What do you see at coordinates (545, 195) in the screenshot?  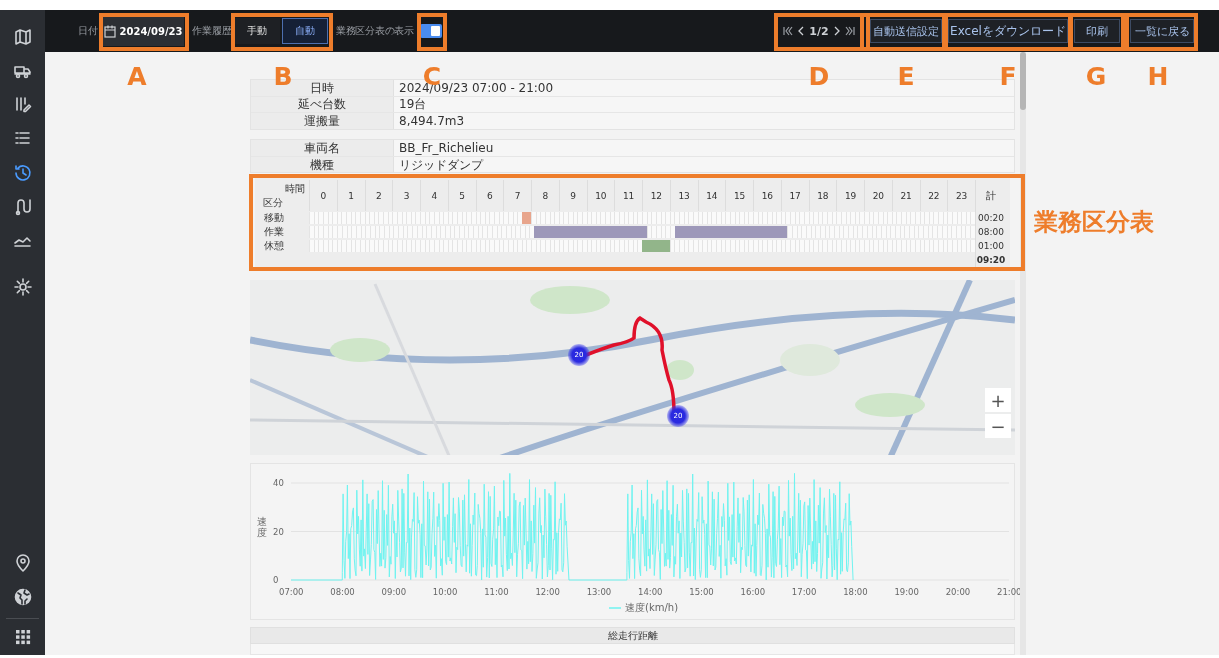 I see `hour-label: 8` at bounding box center [545, 195].